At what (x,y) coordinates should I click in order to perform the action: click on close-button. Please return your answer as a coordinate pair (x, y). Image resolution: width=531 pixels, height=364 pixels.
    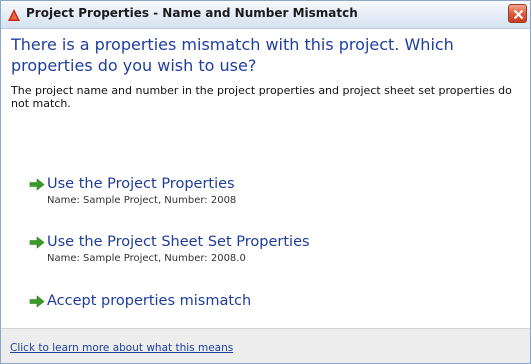
    Looking at the image, I should click on (517, 13).